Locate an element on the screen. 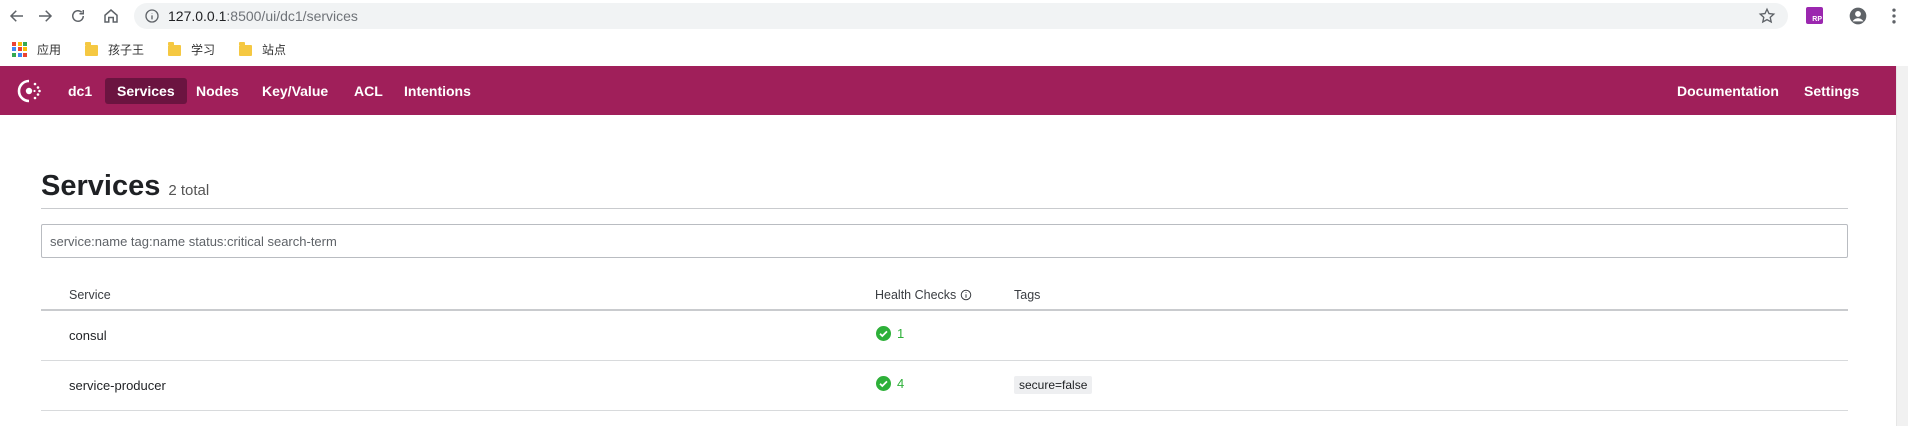 The width and height of the screenshot is (1908, 426). nav-acl: ACL is located at coordinates (368, 91).